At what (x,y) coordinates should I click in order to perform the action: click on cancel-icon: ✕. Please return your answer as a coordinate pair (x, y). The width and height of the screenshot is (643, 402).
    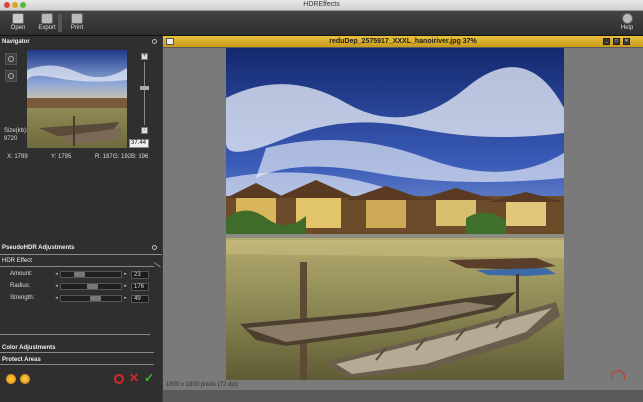
    Looking at the image, I should click on (134, 378).